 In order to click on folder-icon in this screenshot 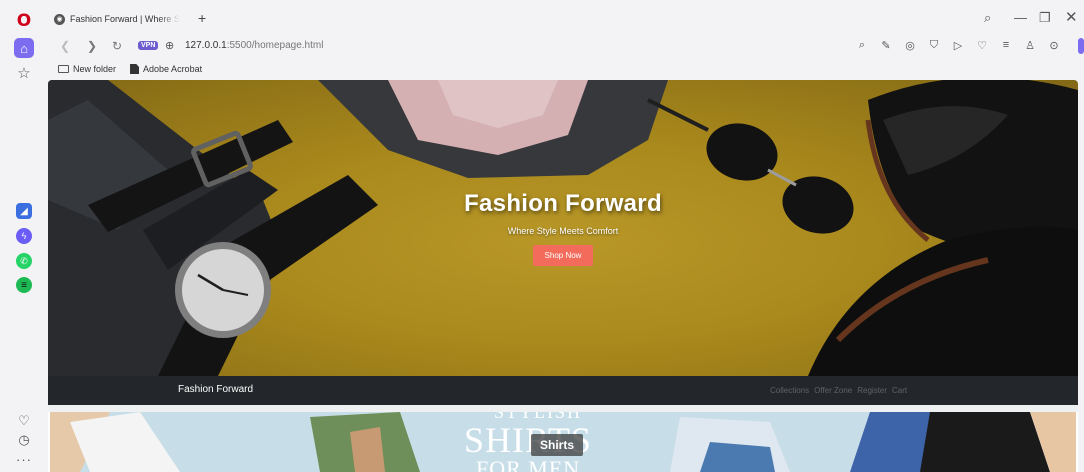, I will do `click(63, 69)`.